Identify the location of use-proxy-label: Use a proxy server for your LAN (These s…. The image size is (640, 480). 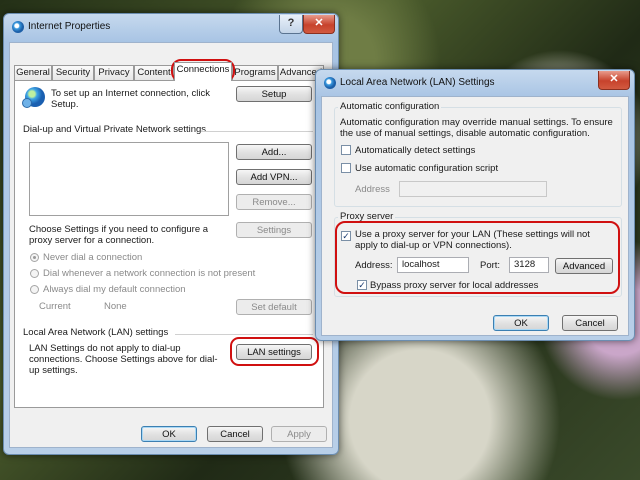
(472, 240).